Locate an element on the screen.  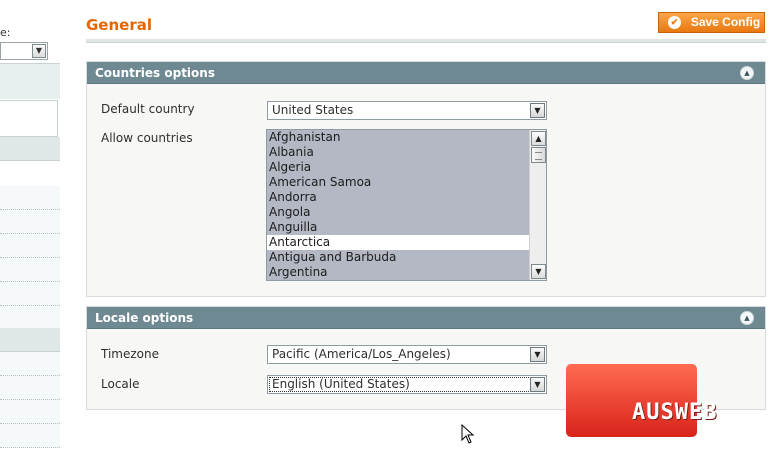
allow-countries-label: Allow countries is located at coordinates (147, 138).